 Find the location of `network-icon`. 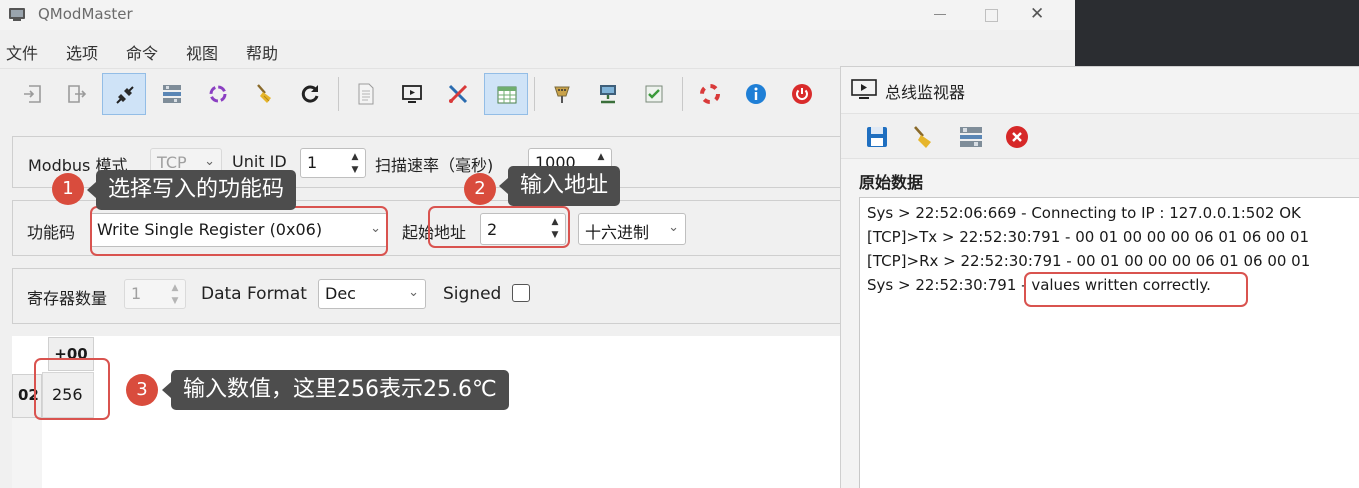

network-icon is located at coordinates (608, 94).